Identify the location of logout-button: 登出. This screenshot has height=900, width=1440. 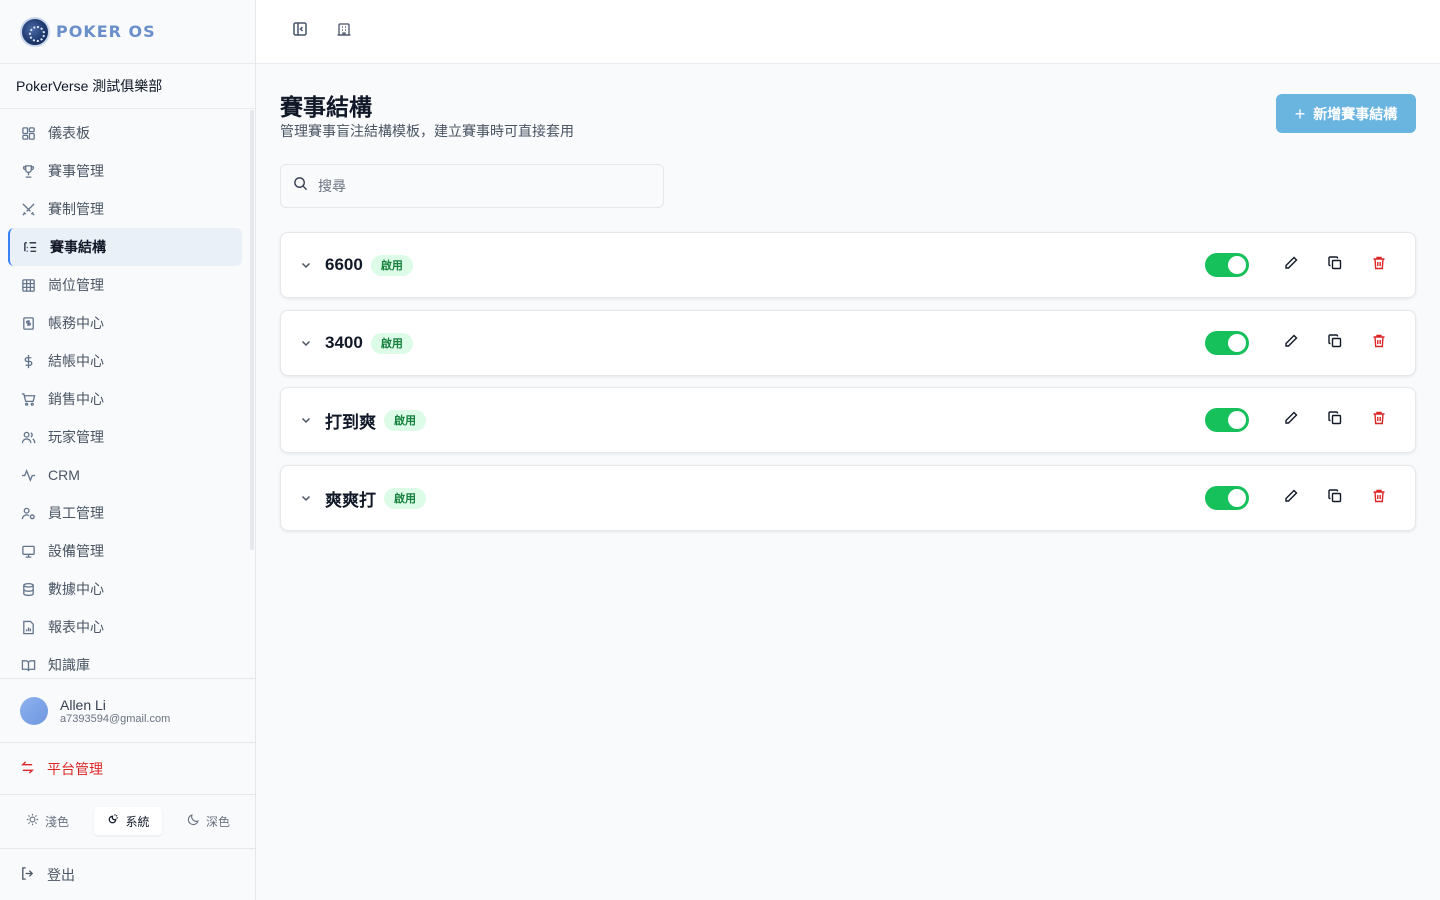
(127, 874).